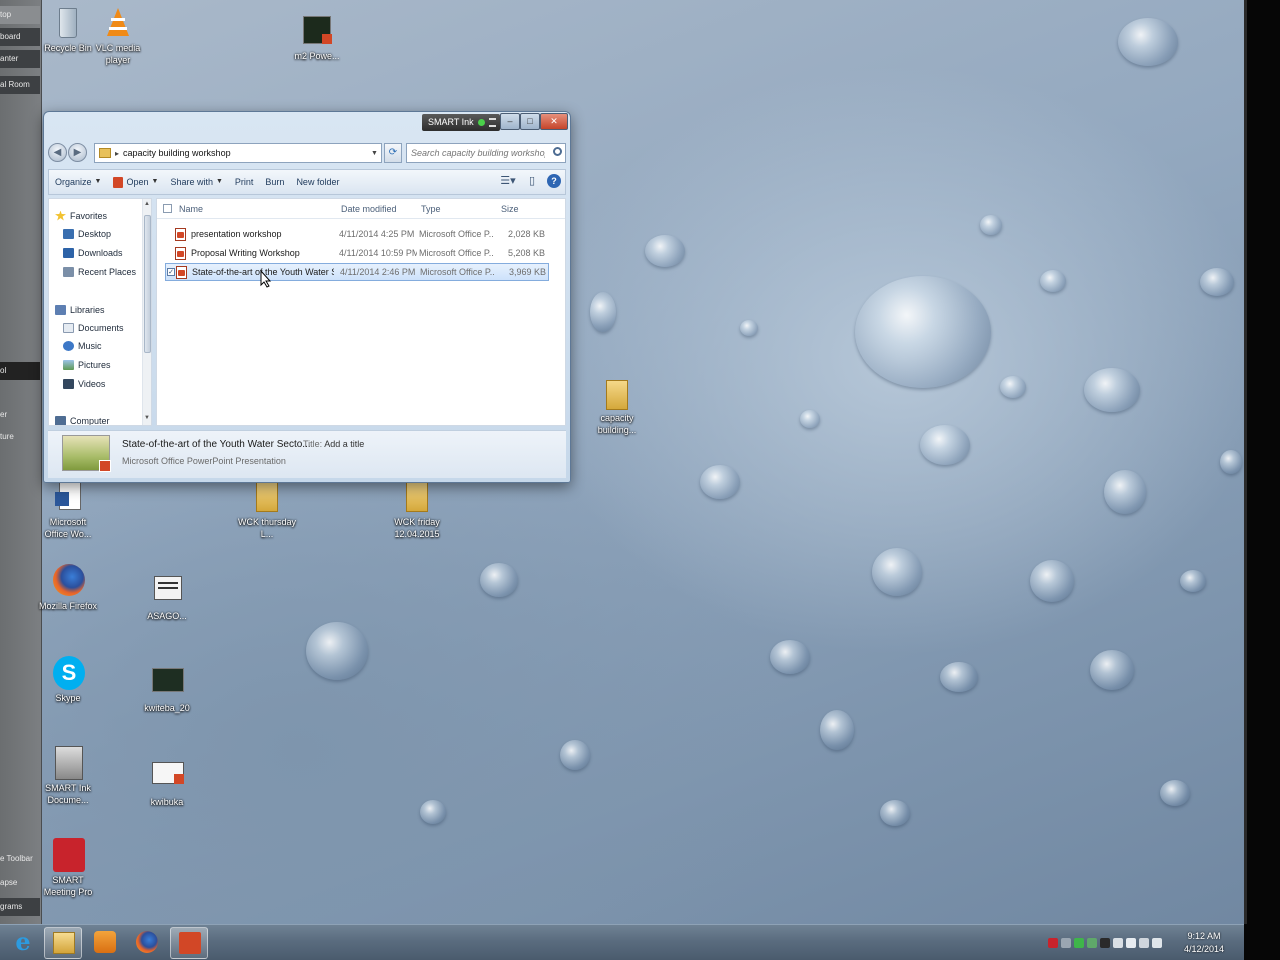  I want to click on network-icon, so click(1144, 943).